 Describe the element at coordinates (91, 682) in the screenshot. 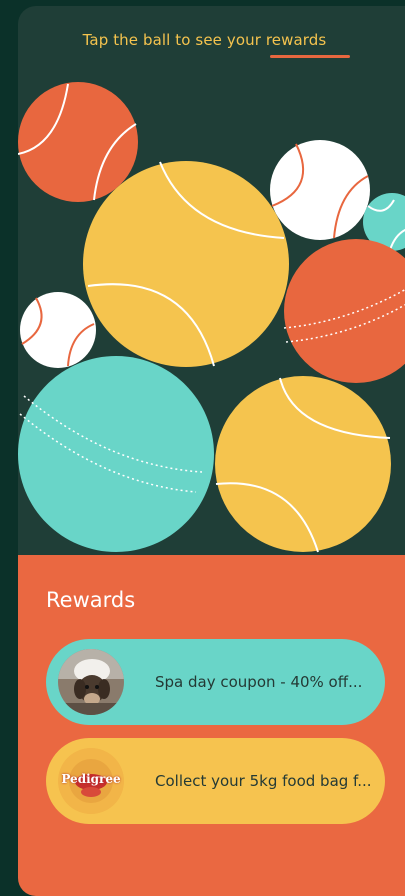

I see `dog-photo` at that location.